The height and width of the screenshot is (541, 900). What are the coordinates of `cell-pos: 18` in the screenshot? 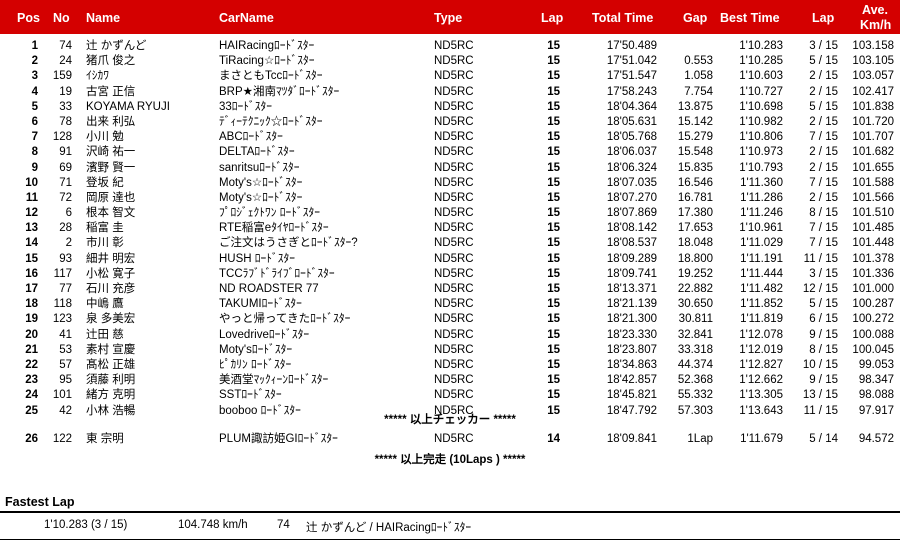 It's located at (31, 304).